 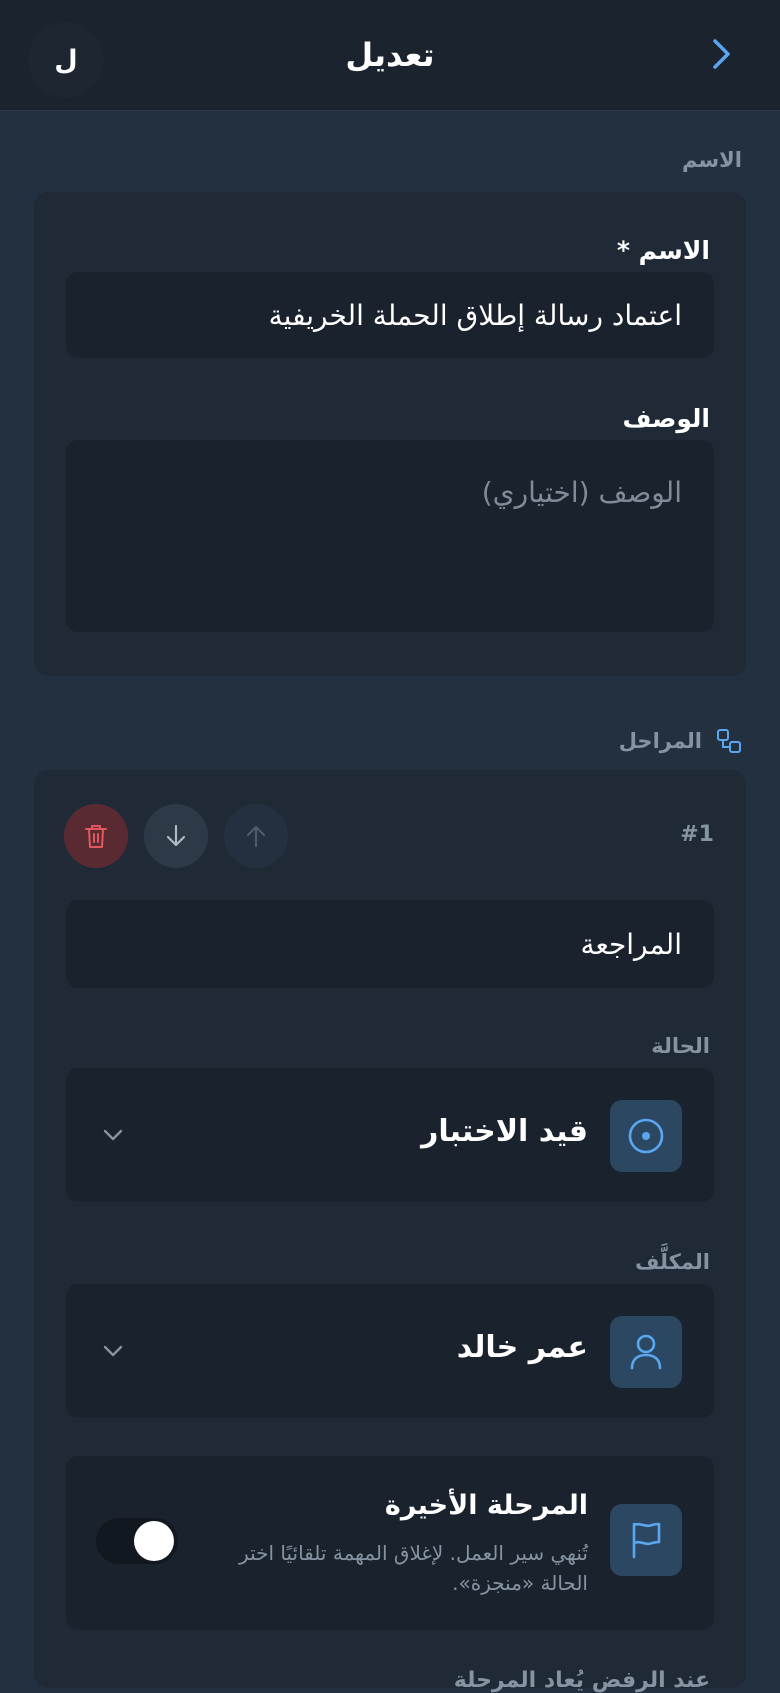 I want to click on move-up-button, so click(x=256, y=836).